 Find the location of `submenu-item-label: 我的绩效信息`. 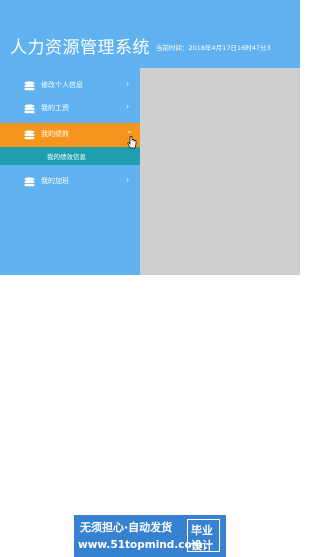

submenu-item-label: 我的绩效信息 is located at coordinates (66, 157).